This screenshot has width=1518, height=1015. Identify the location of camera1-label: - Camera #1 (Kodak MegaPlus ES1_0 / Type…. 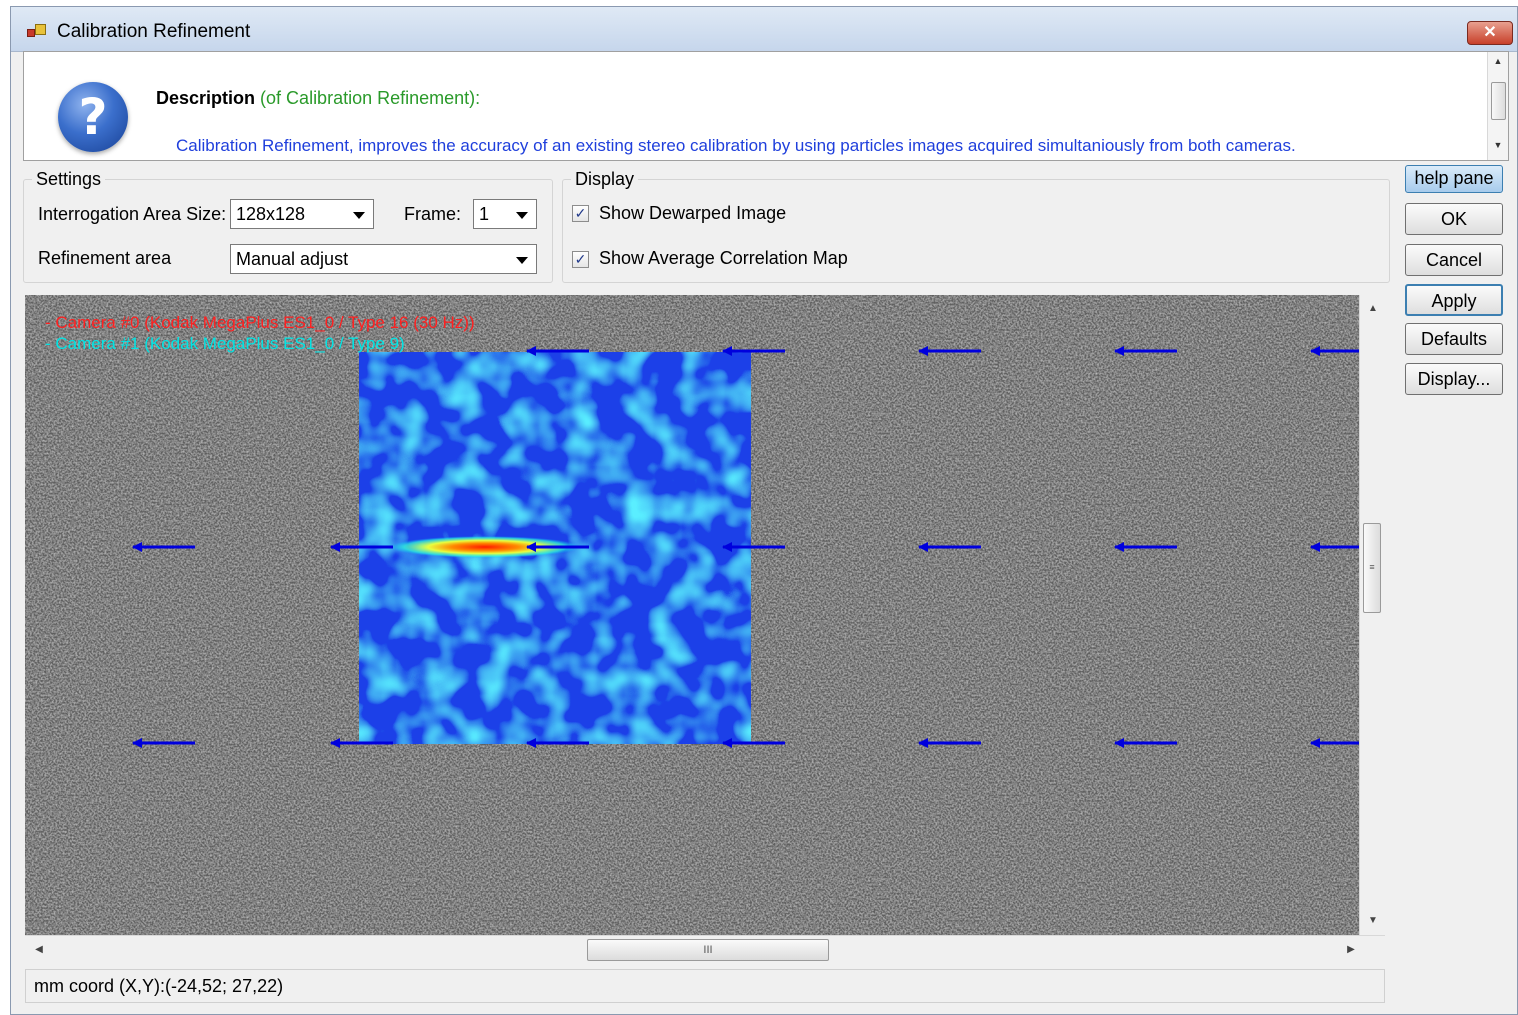
(225, 343).